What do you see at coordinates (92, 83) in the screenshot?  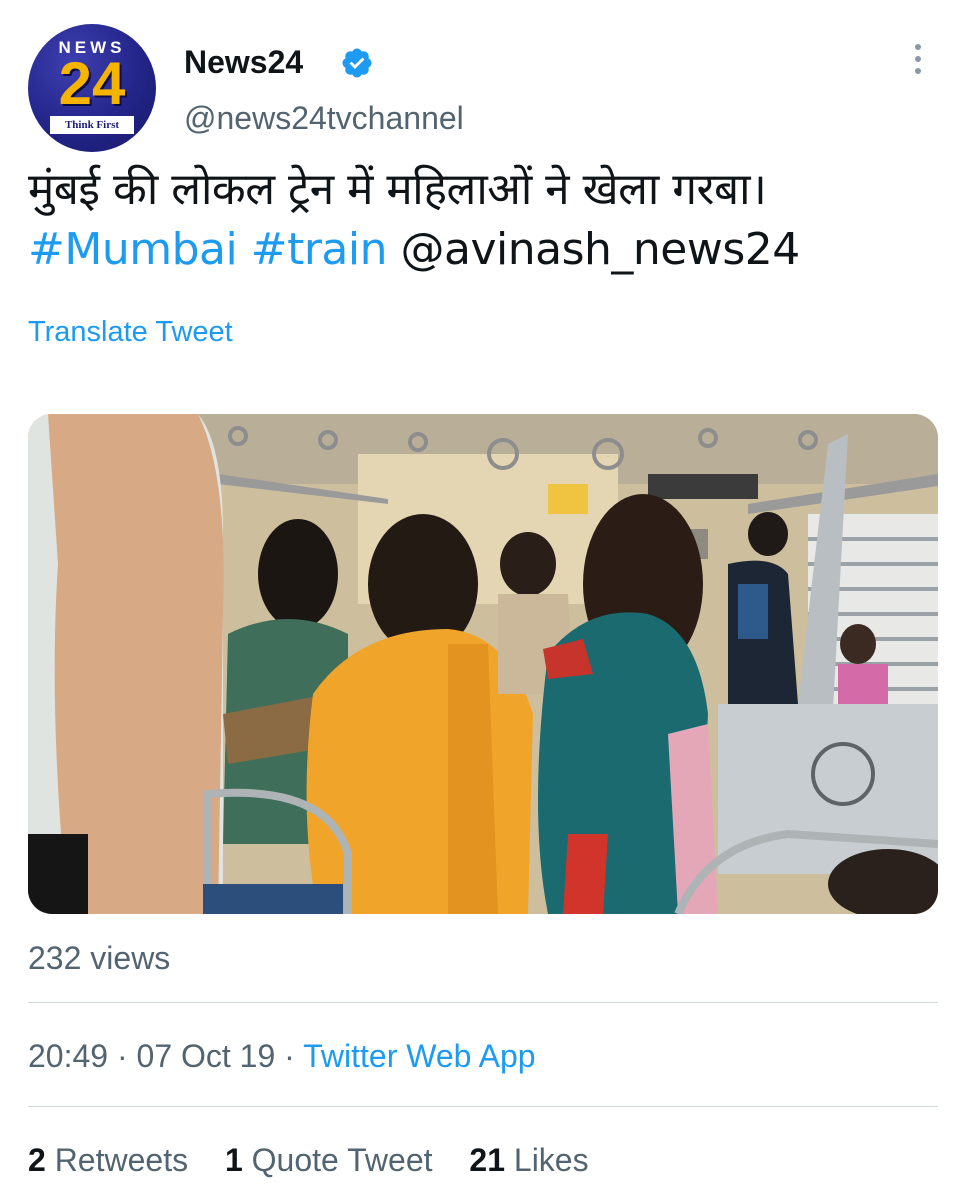 I see `avatar-logo-number: 24` at bounding box center [92, 83].